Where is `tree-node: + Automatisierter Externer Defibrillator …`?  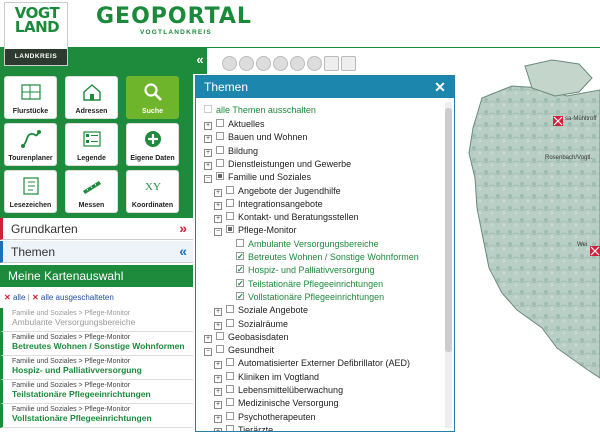 tree-node: + Automatisierter Externer Defibrillator … is located at coordinates (312, 363).